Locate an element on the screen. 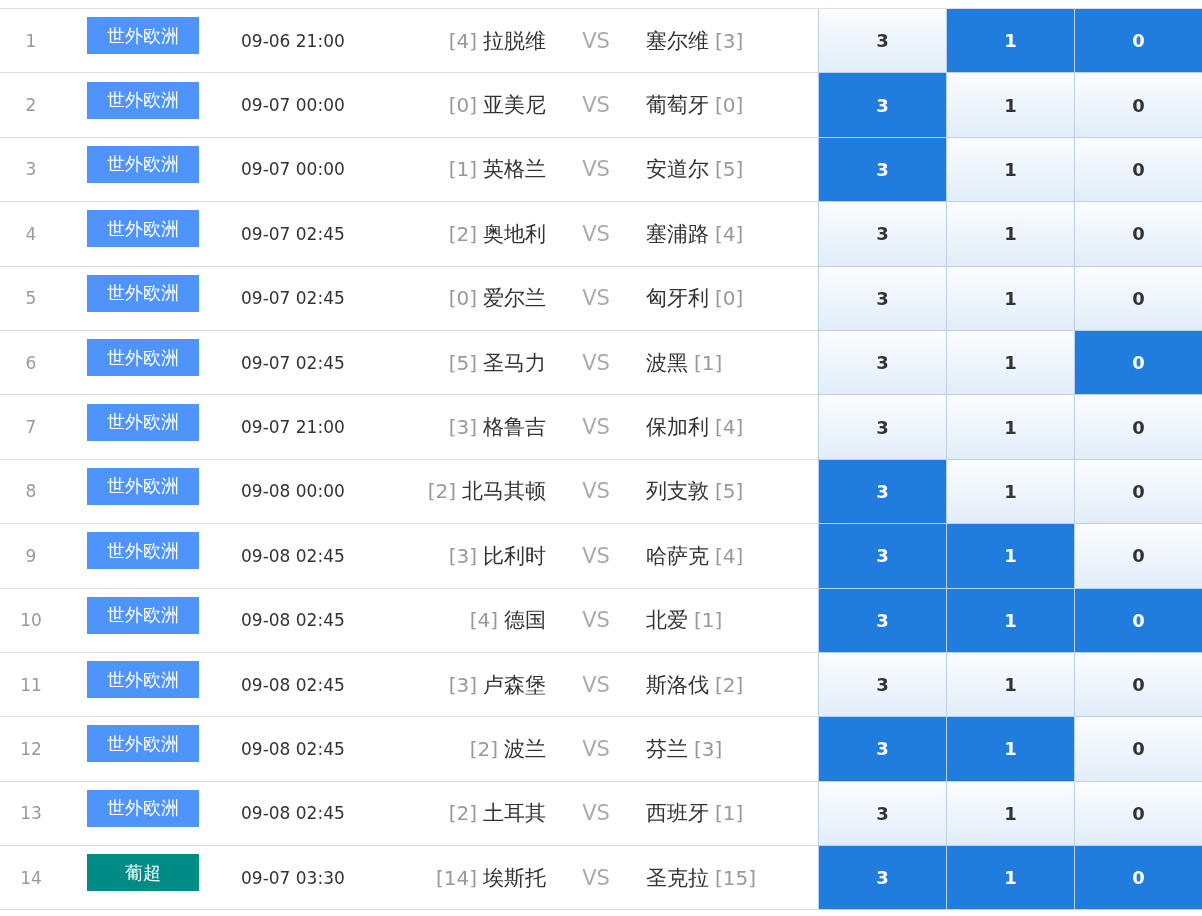 This screenshot has height=916, width=1202. row-number: 14 is located at coordinates (31, 877).